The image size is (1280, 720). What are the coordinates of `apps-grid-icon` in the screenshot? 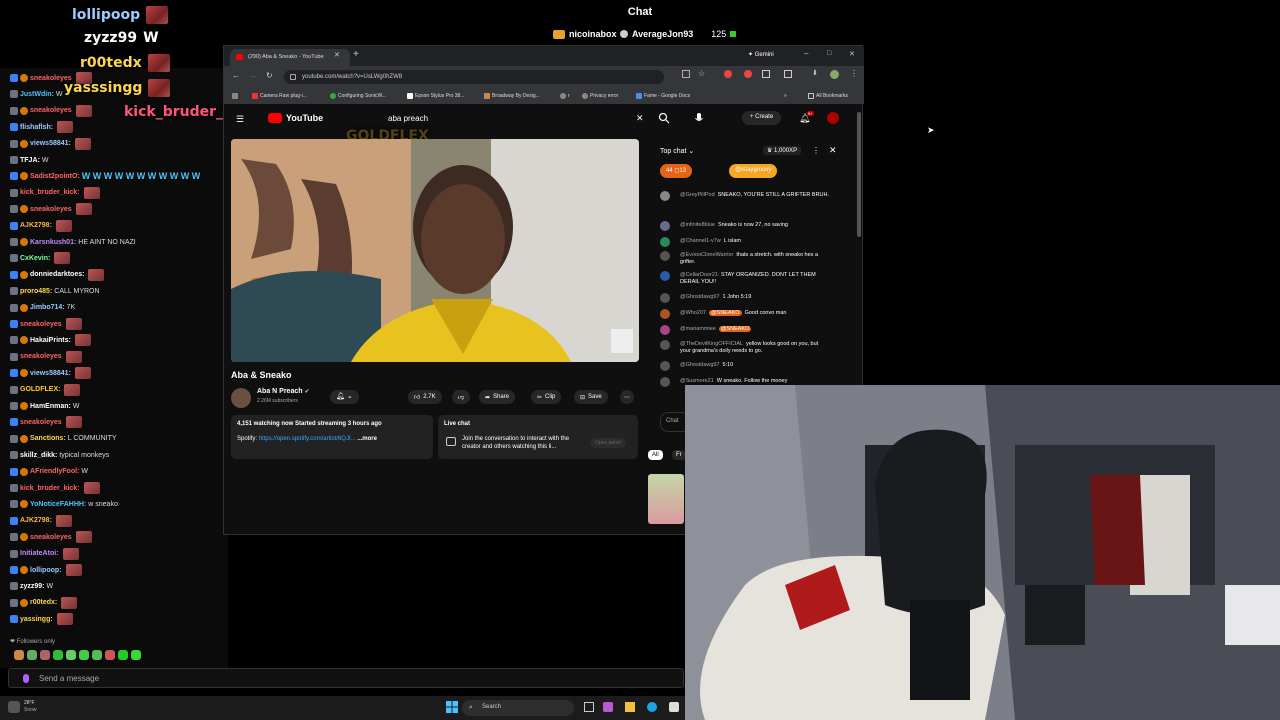 It's located at (235, 96).